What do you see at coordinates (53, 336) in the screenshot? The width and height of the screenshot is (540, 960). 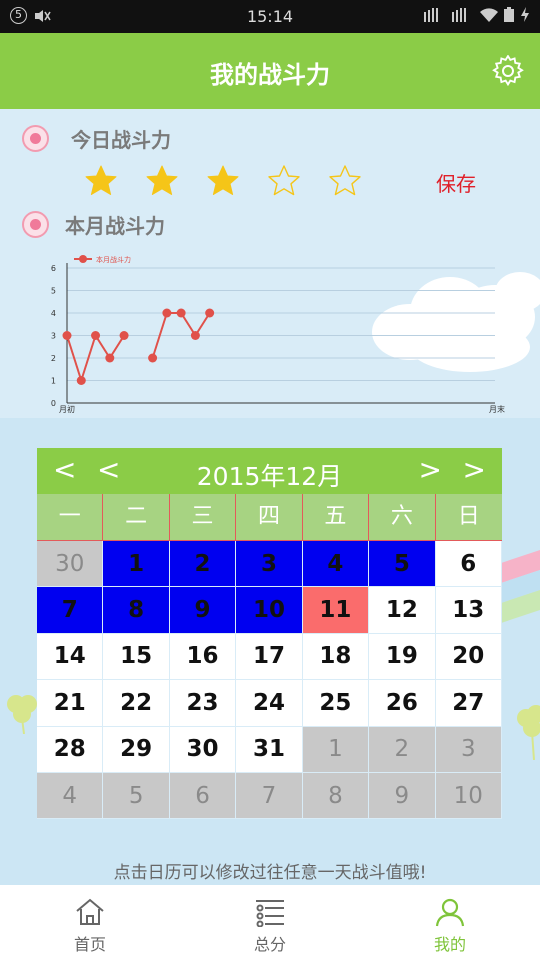 I see `y-tick-label: 3` at bounding box center [53, 336].